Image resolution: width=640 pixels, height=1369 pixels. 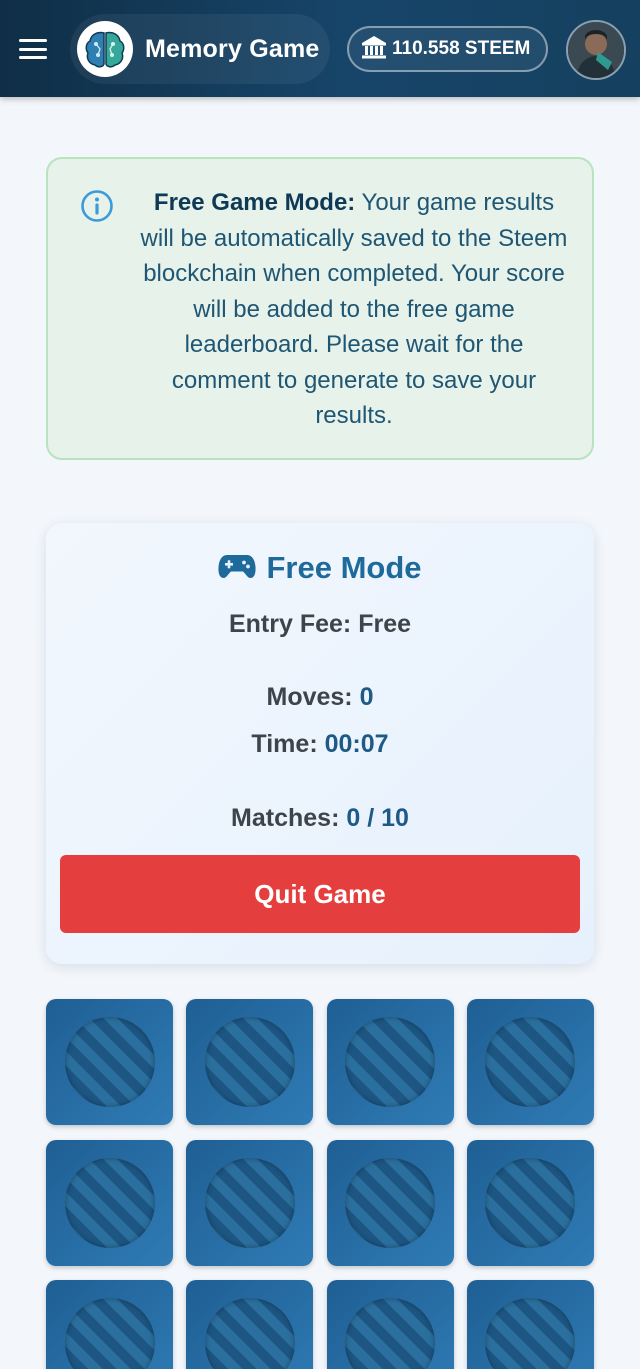 I want to click on moves-label: Moves:, so click(x=309, y=697).